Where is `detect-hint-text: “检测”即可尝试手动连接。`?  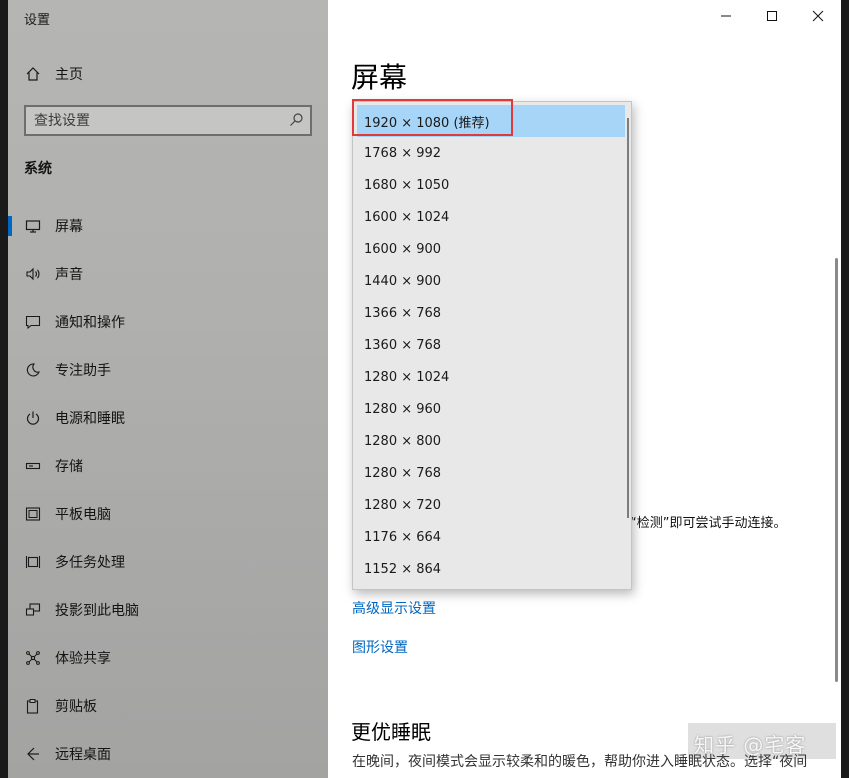 detect-hint-text: “检测”即可尝试手动连接。 is located at coordinates (708, 523).